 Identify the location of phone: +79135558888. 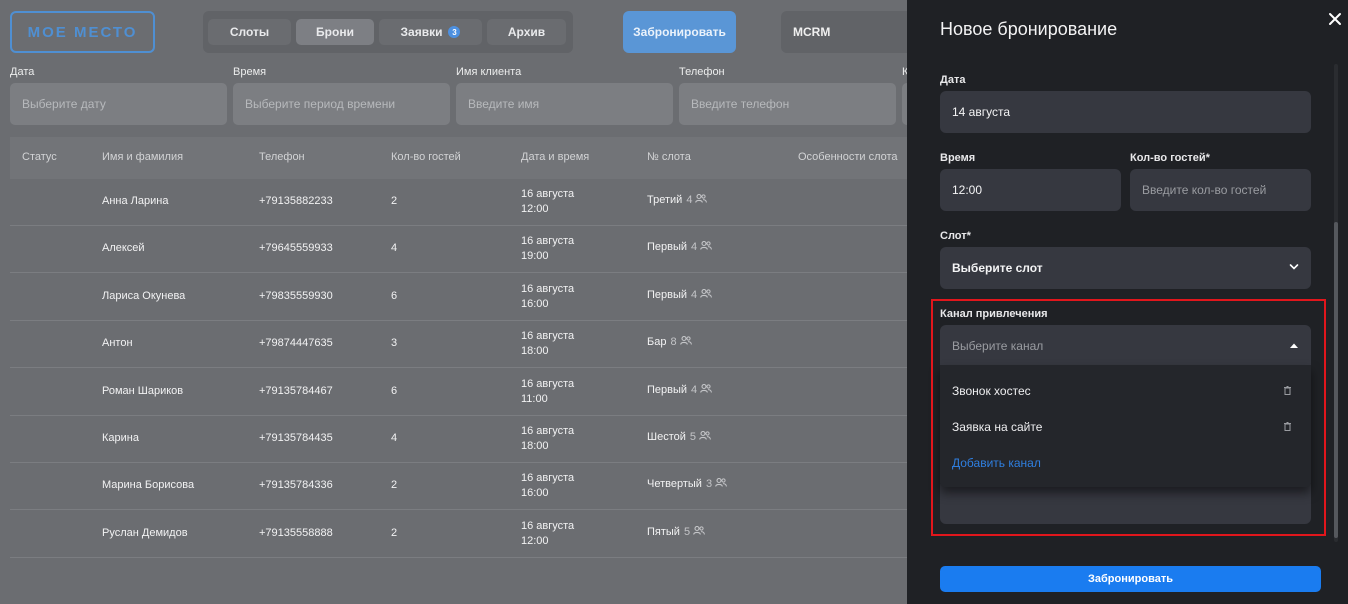
(296, 532).